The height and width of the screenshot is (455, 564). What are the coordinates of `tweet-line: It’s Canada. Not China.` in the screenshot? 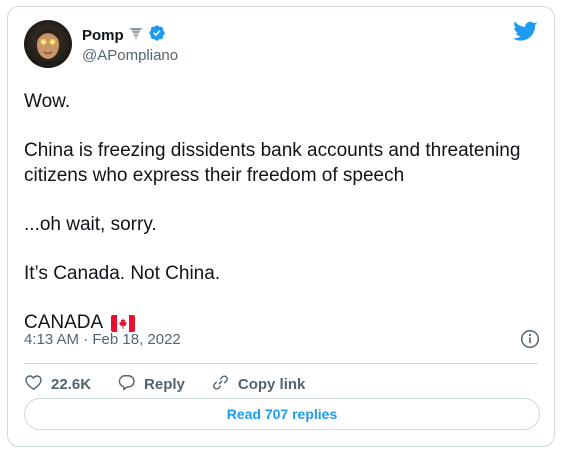 It's located at (122, 273).